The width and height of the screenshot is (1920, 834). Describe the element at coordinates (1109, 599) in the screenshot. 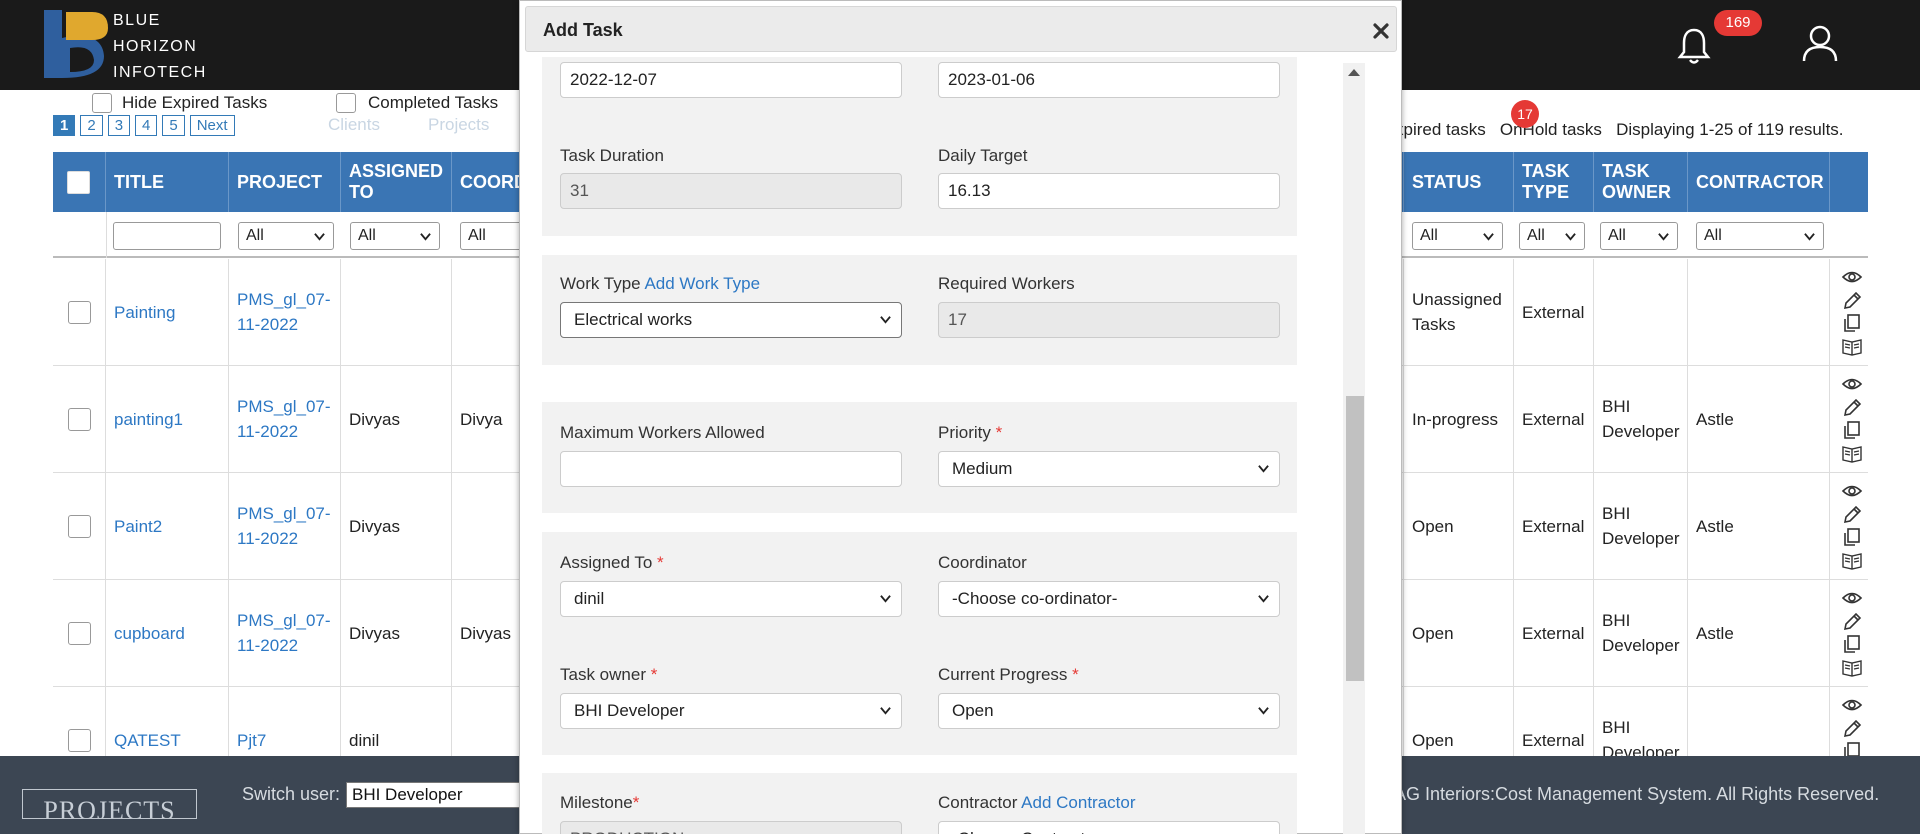

I see `coordinator-select: -Choose co-ordinator-` at that location.